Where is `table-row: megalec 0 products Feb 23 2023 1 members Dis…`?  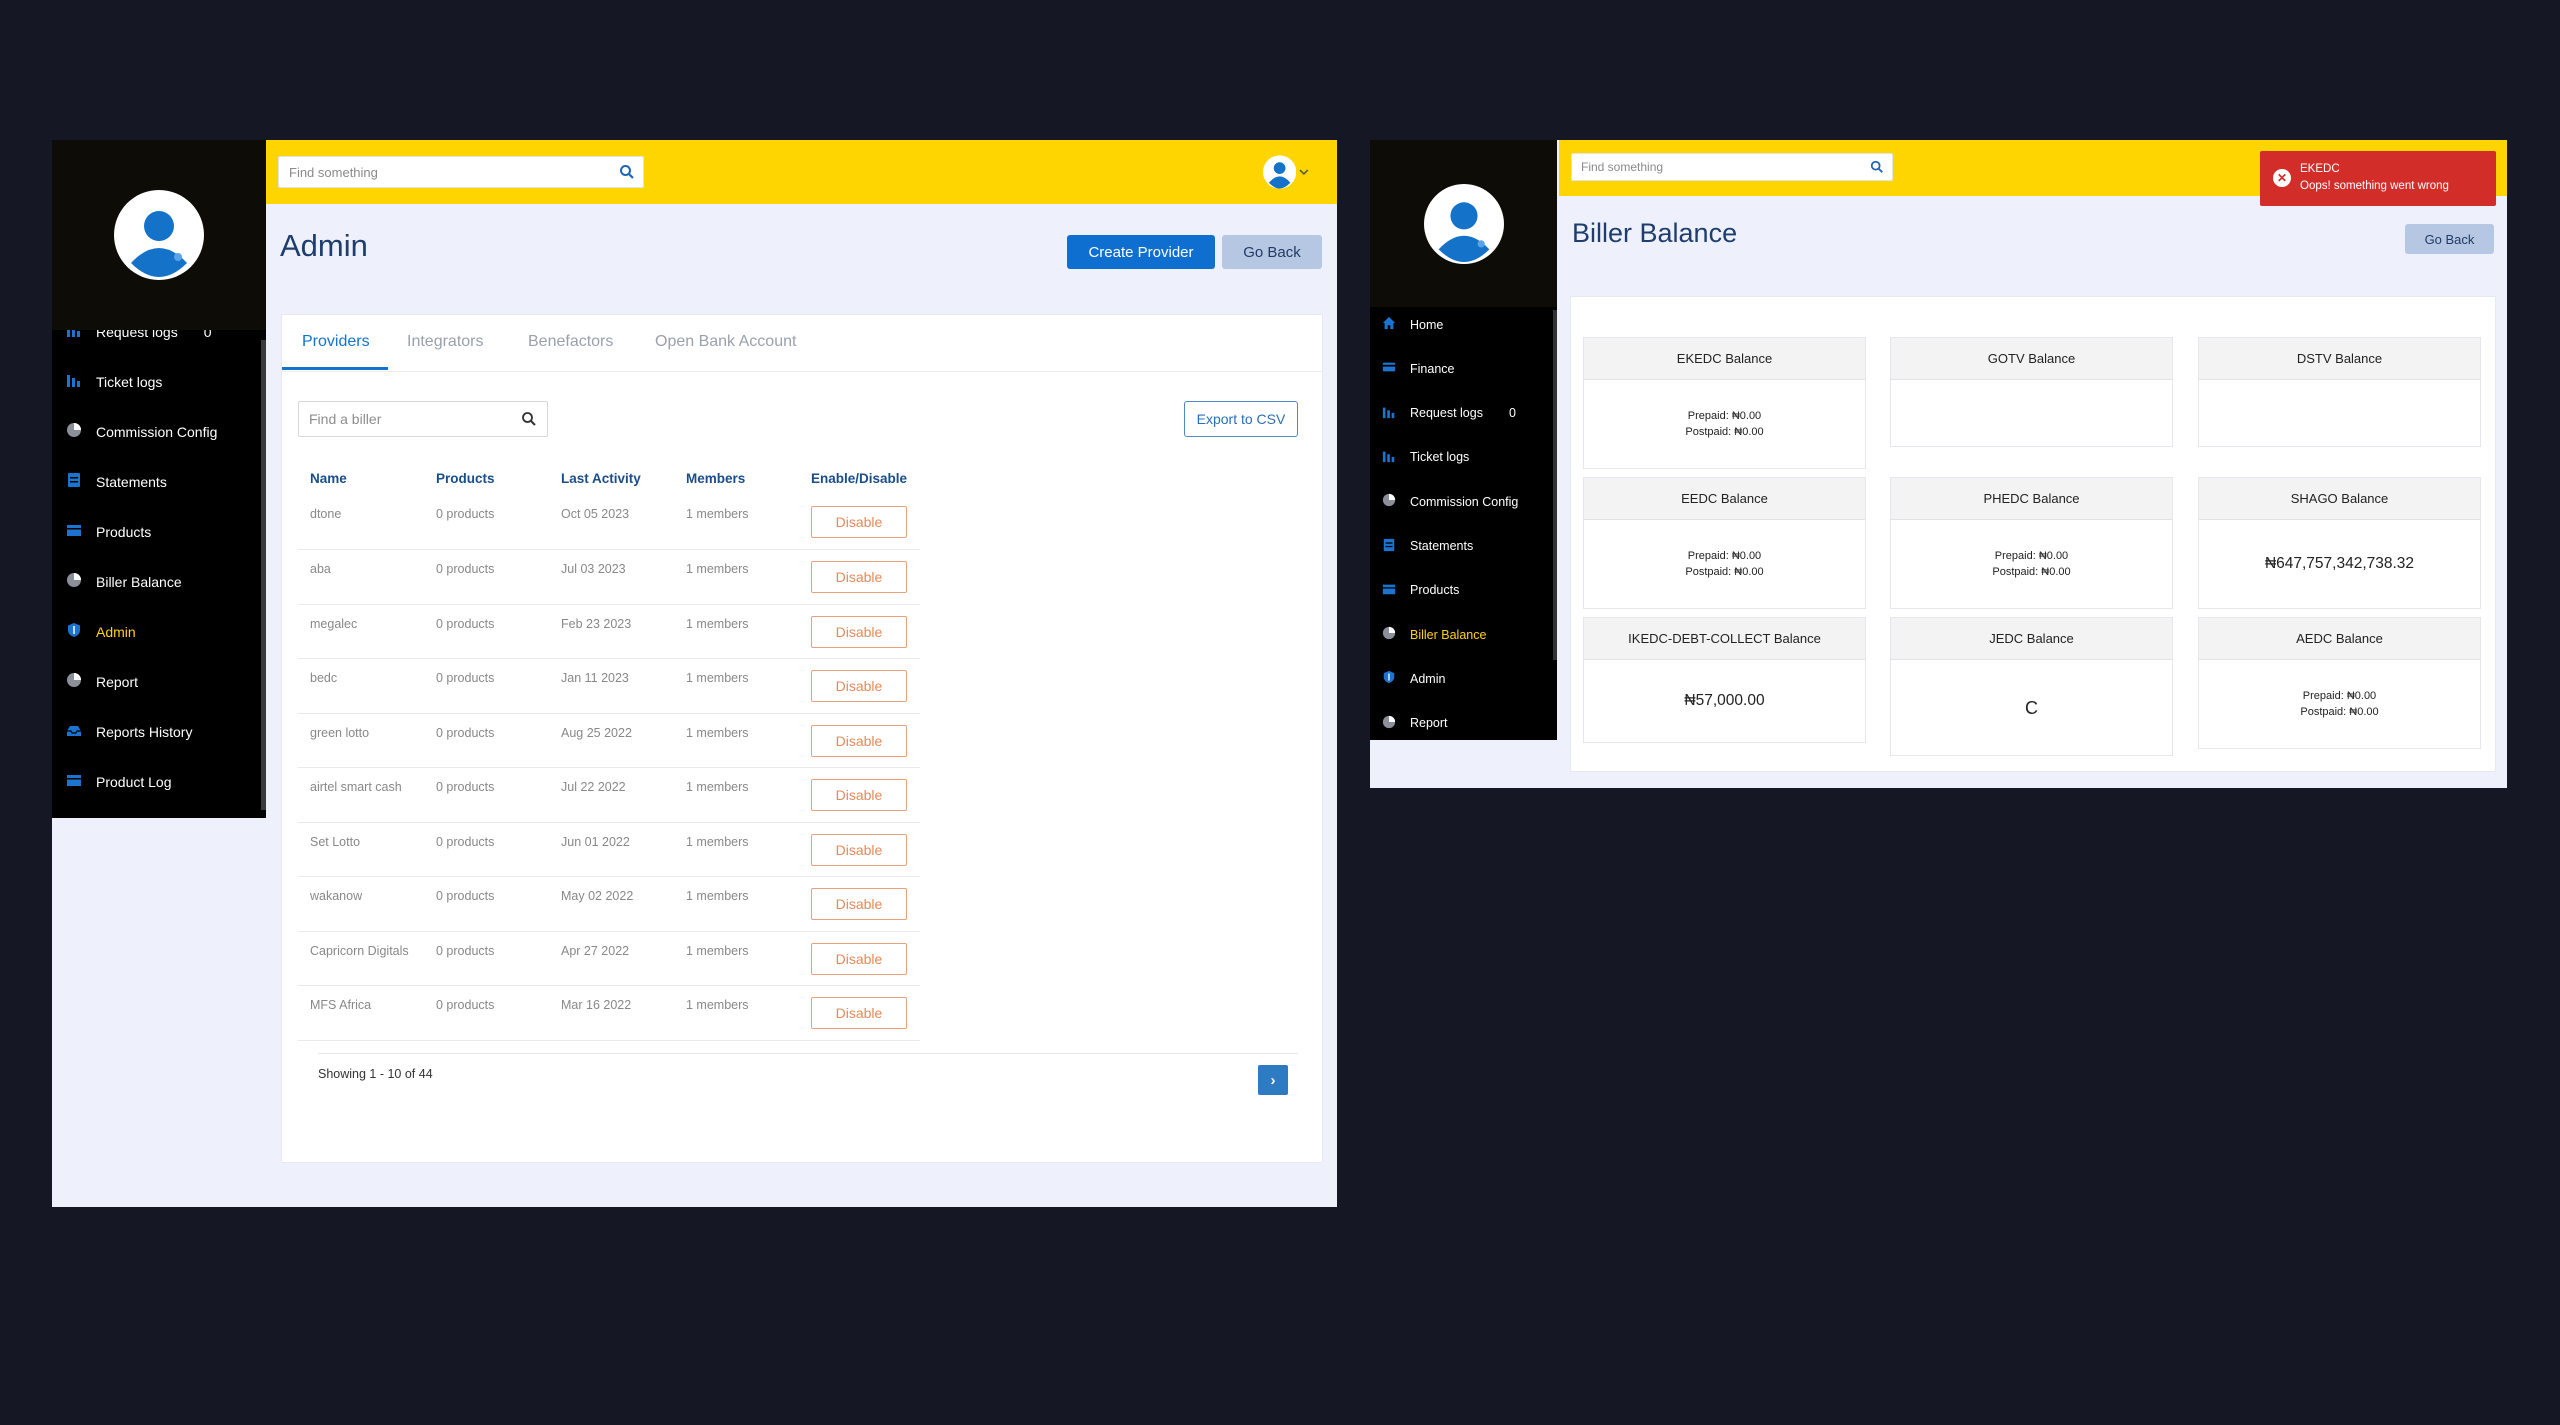
table-row: megalec 0 products Feb 23 2023 1 members Dis… is located at coordinates (609, 631).